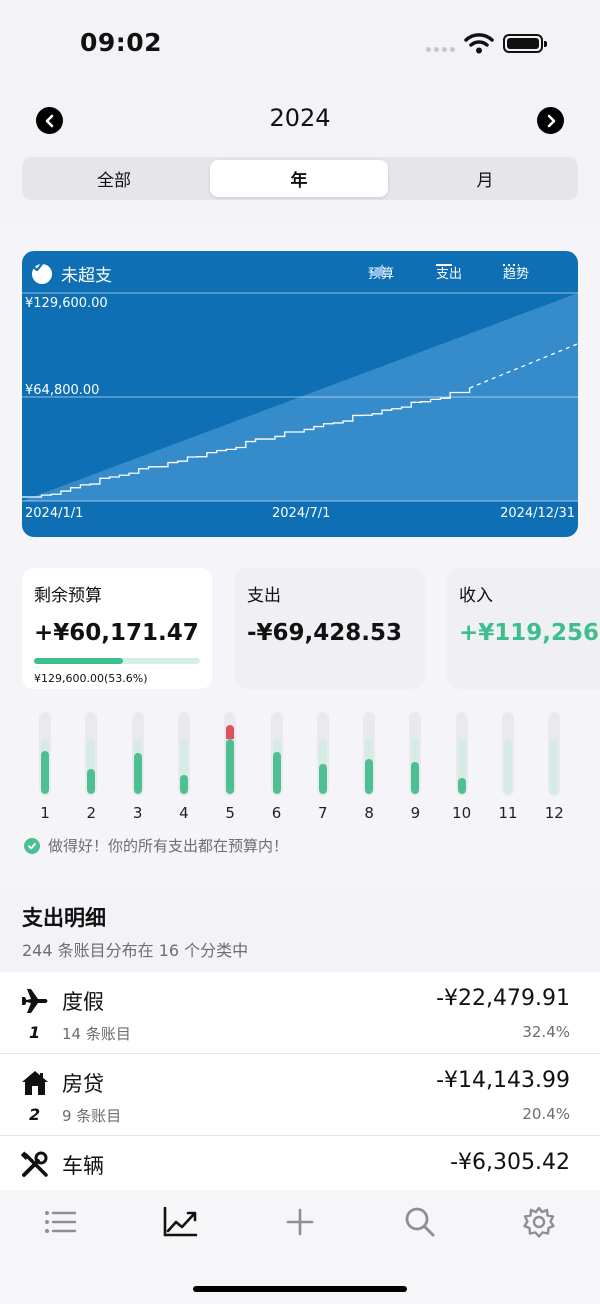 The width and height of the screenshot is (600, 1304). I want to click on tab-chart, so click(180, 1222).